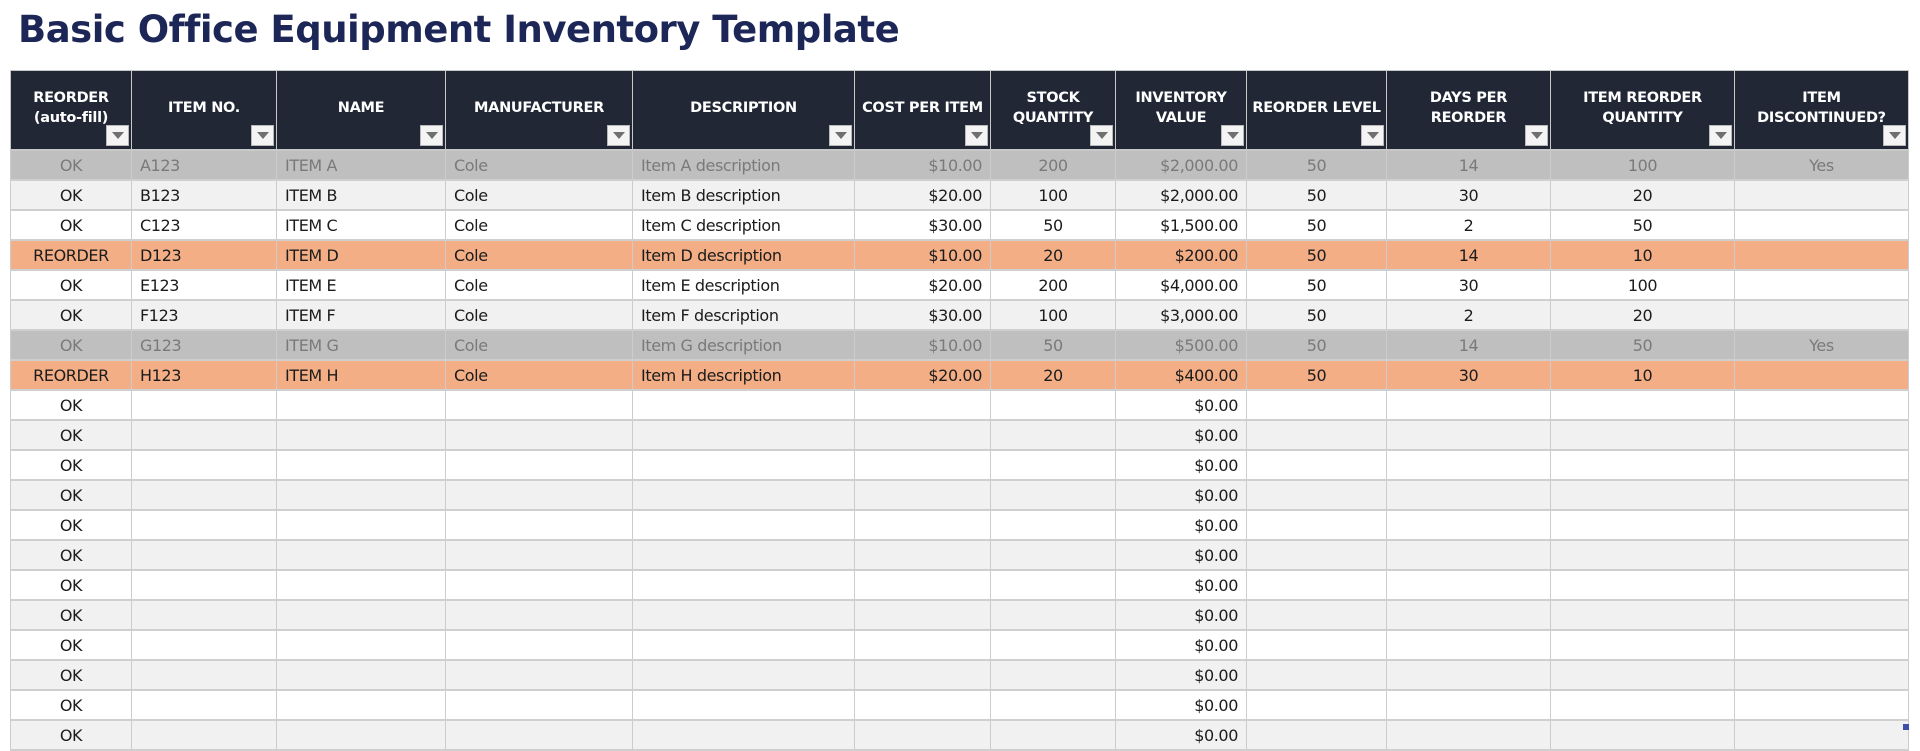  What do you see at coordinates (1181, 165) in the screenshot?
I see `cell-inventory-value: $2,000.00` at bounding box center [1181, 165].